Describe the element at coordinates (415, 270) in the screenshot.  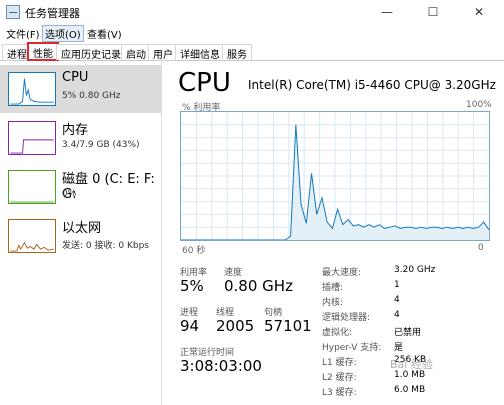
I see `max-speed-value: 3.20 GHz` at that location.